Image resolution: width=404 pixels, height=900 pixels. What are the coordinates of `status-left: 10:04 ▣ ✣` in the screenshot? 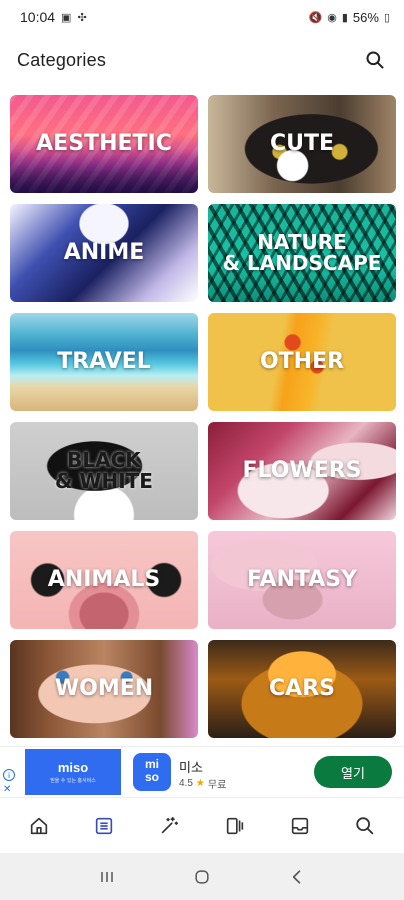 It's located at (53, 17).